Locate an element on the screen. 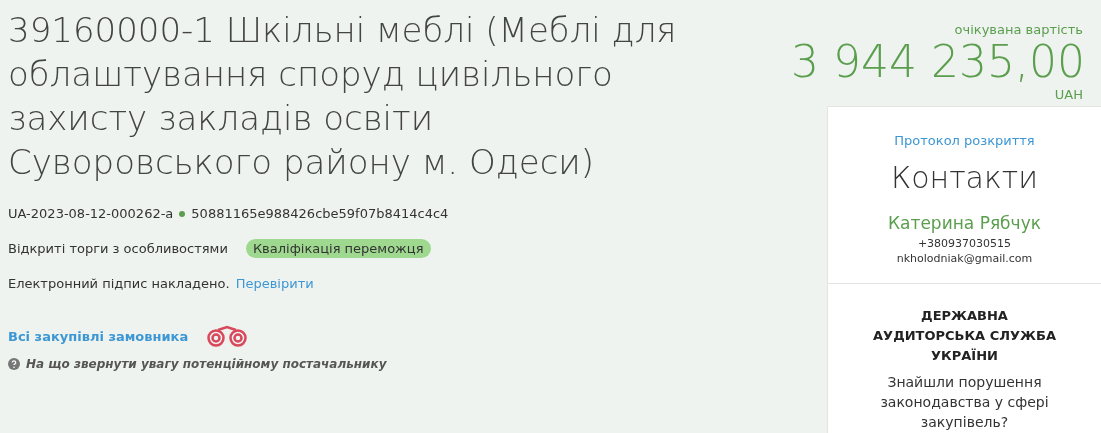  contact-phone: +380937030515 is located at coordinates (964, 243).